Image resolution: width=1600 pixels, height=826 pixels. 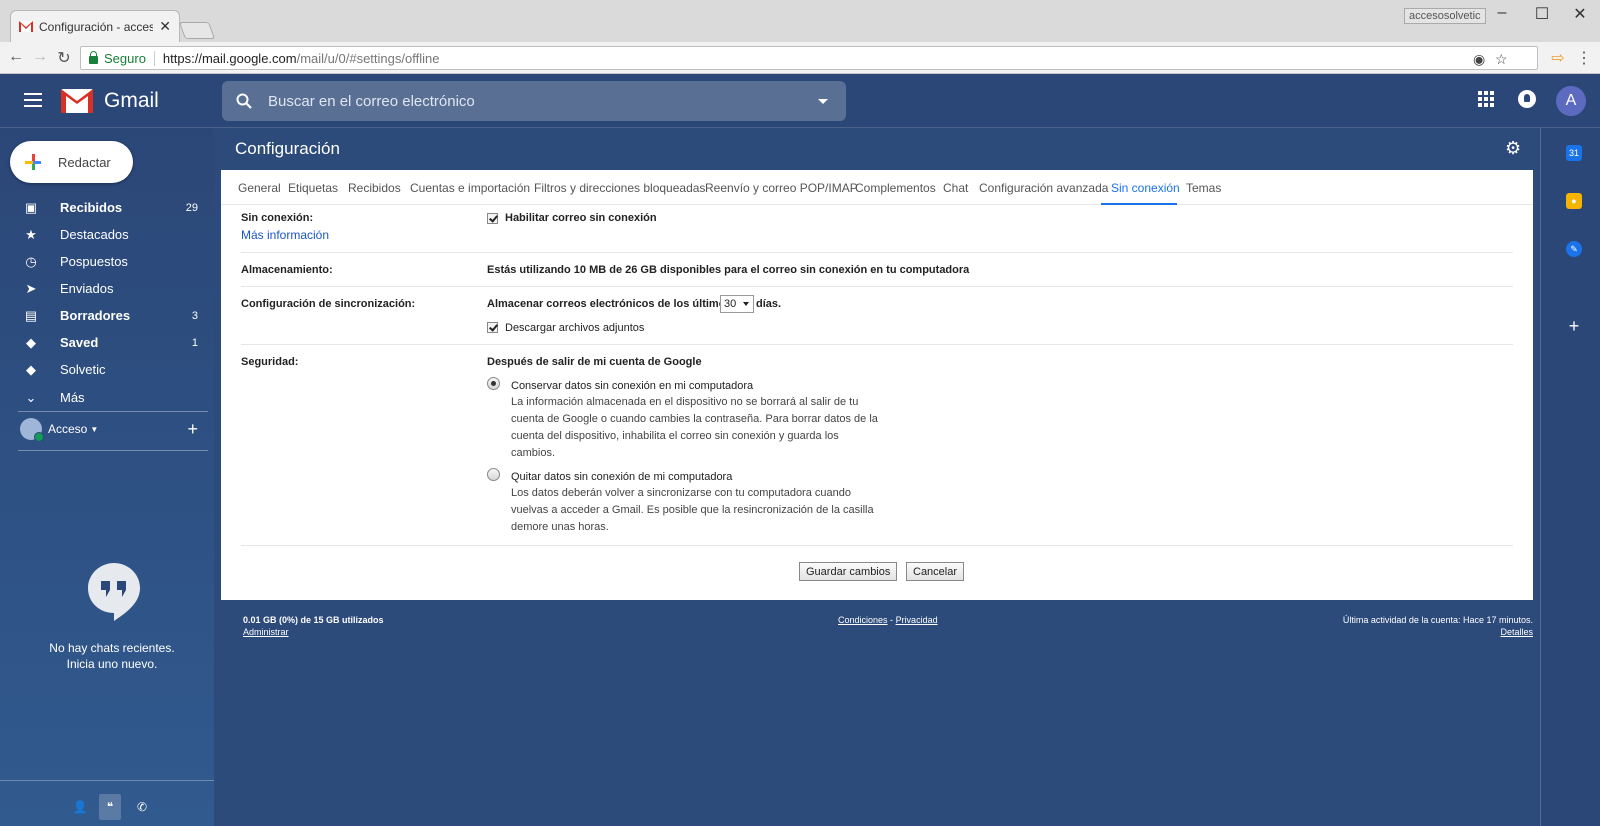 I want to click on add-addon-icon: +, so click(x=1574, y=326).